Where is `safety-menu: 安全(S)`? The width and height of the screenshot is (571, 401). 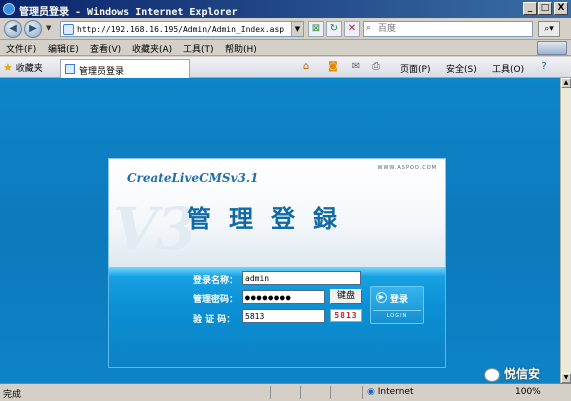
safety-menu: 安全(S) is located at coordinates (461, 68).